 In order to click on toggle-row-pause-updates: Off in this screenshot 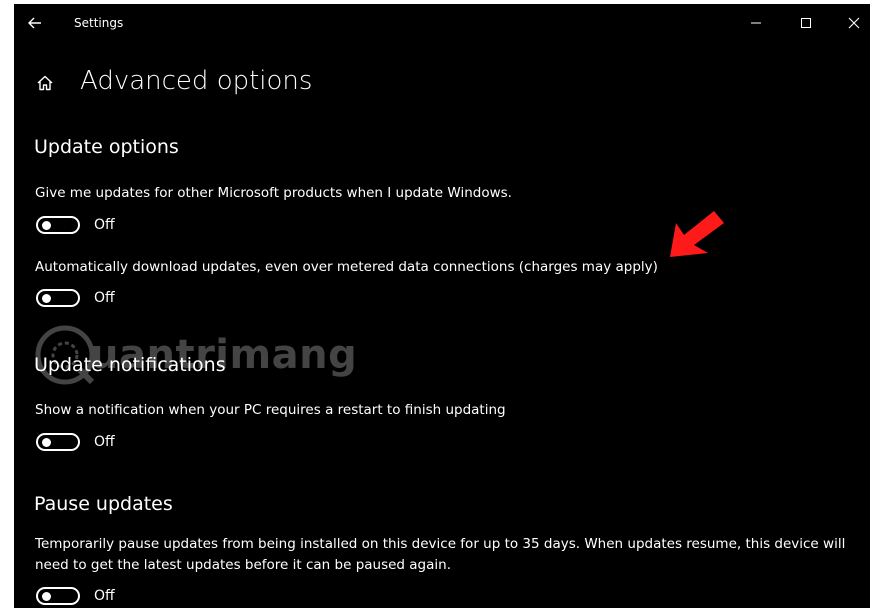, I will do `click(96, 597)`.